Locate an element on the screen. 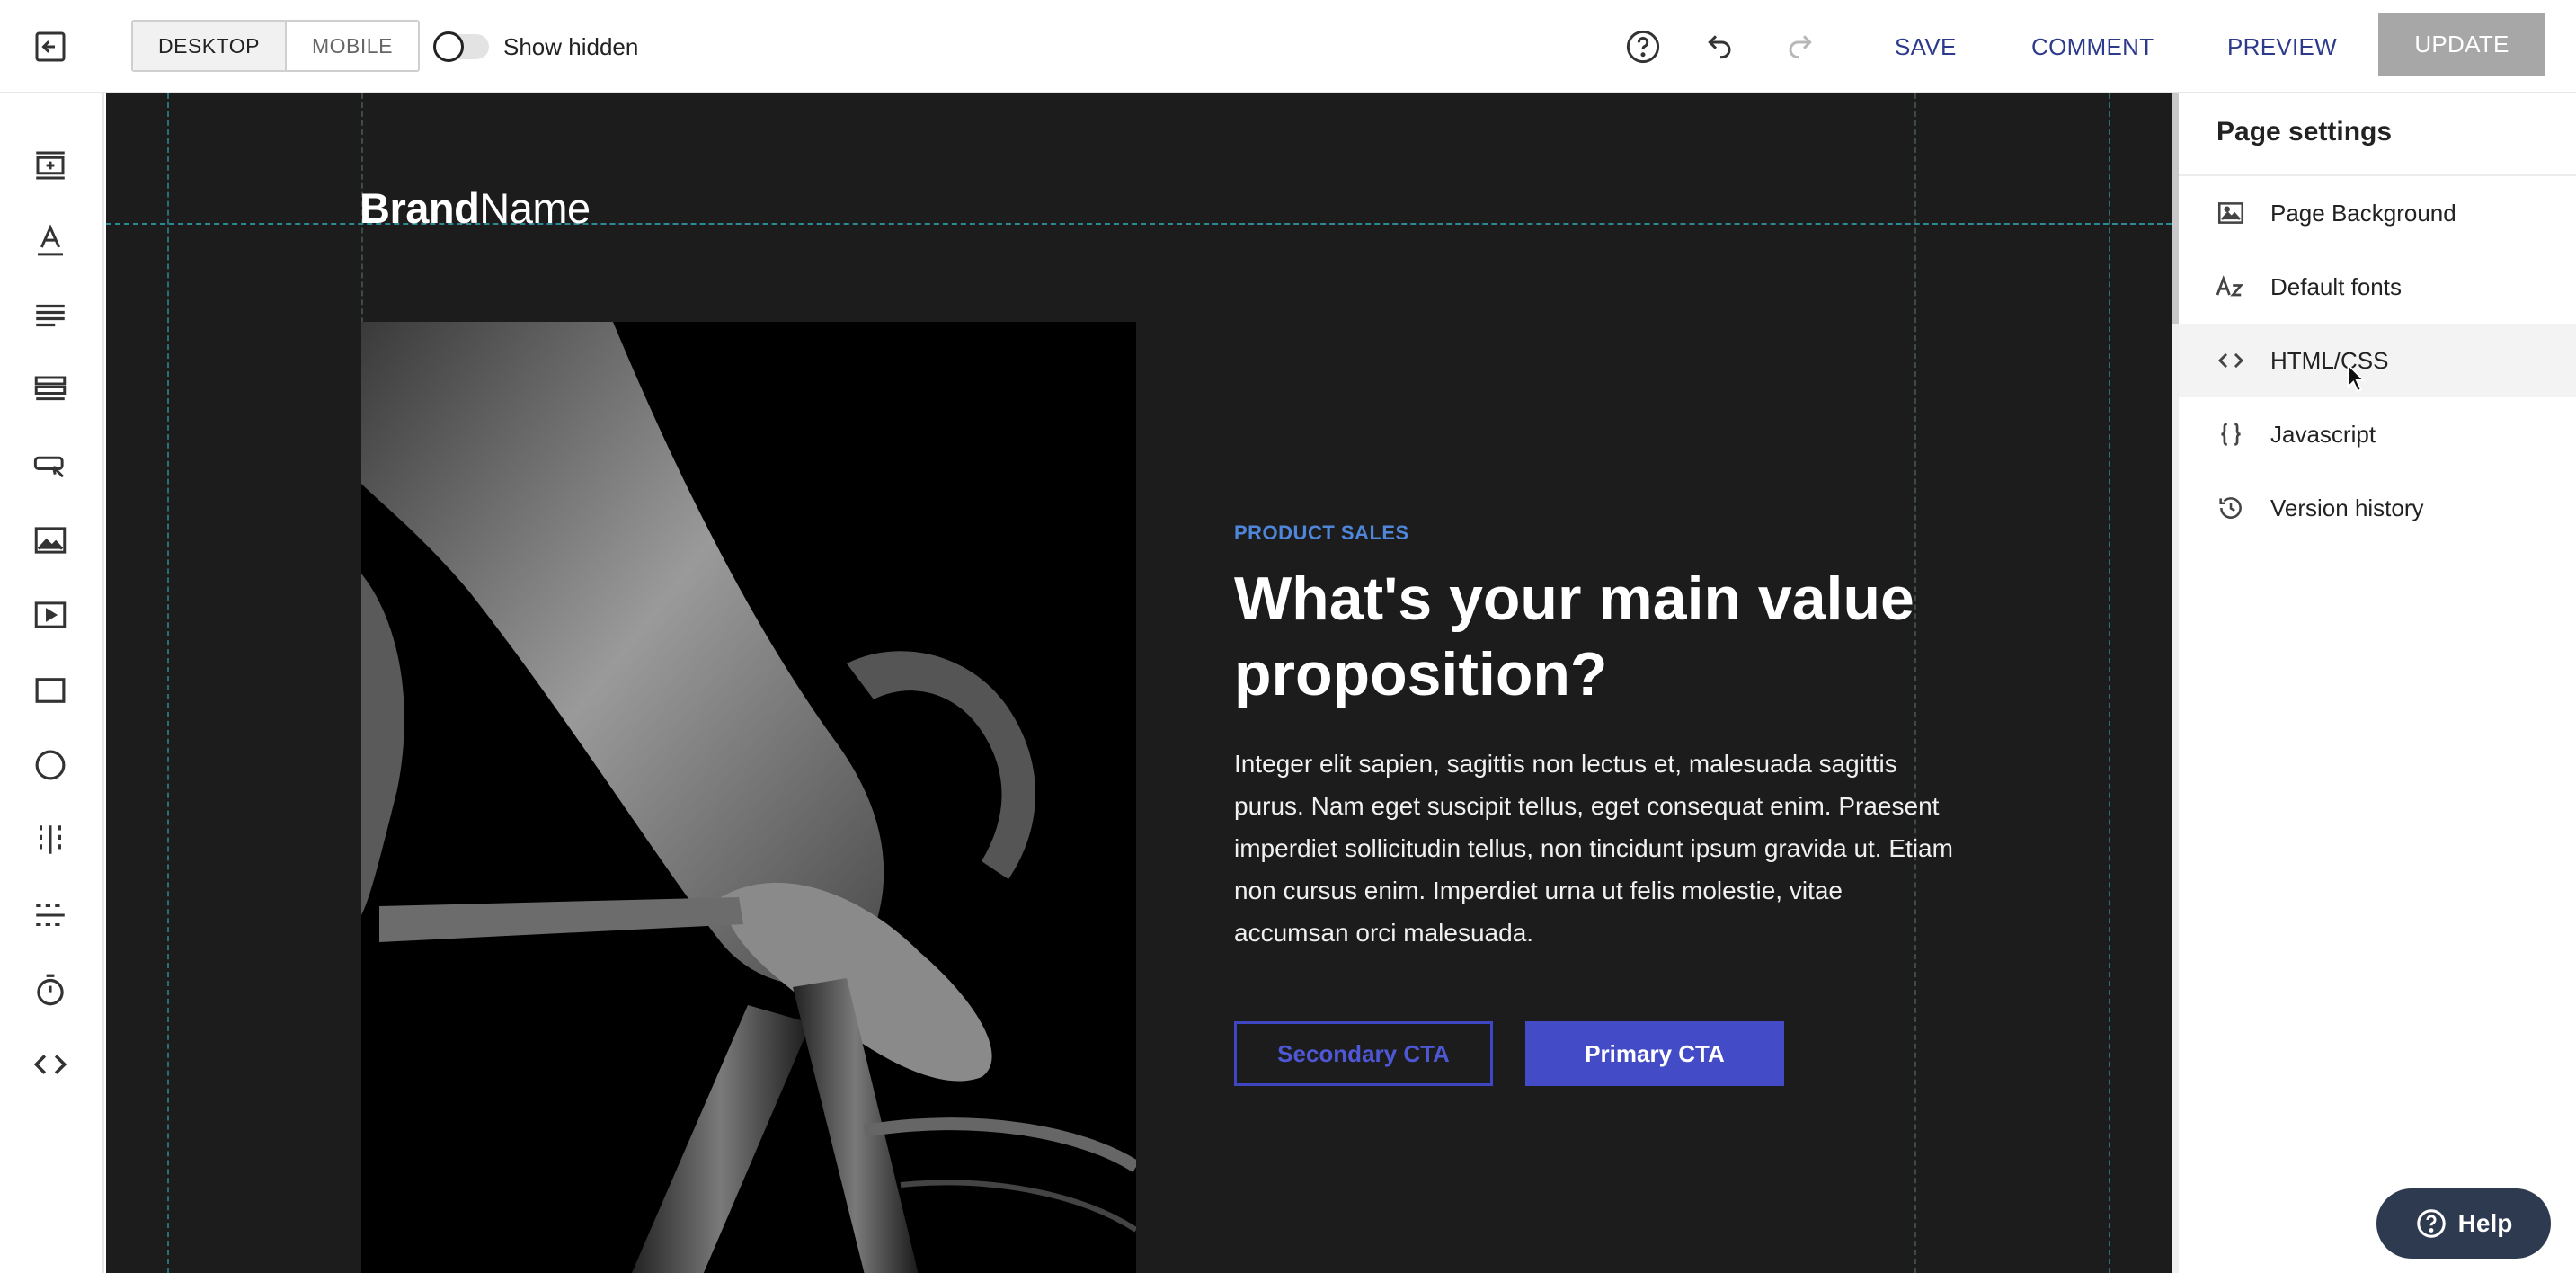 The width and height of the screenshot is (2576, 1273). divider-tool is located at coordinates (50, 915).